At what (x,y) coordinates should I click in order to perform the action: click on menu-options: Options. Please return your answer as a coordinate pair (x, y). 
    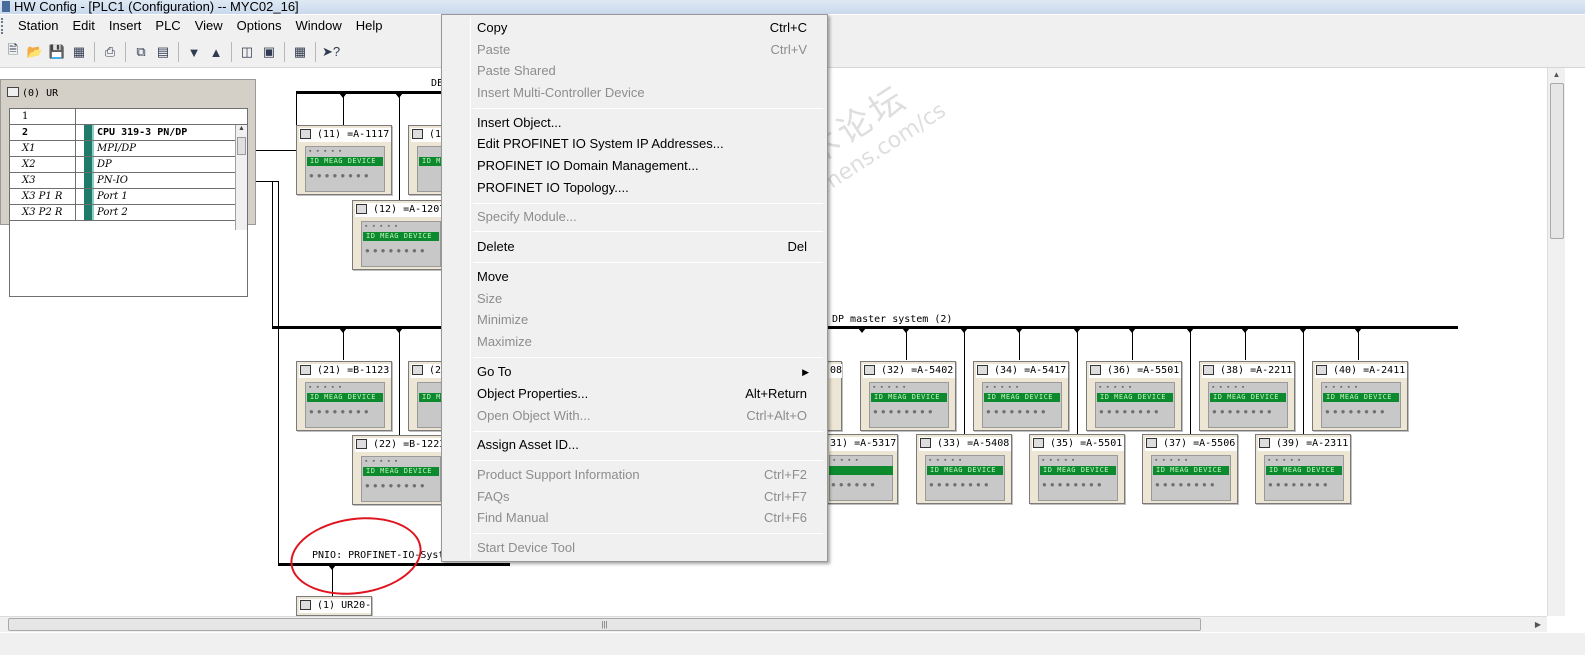
    Looking at the image, I should click on (259, 26).